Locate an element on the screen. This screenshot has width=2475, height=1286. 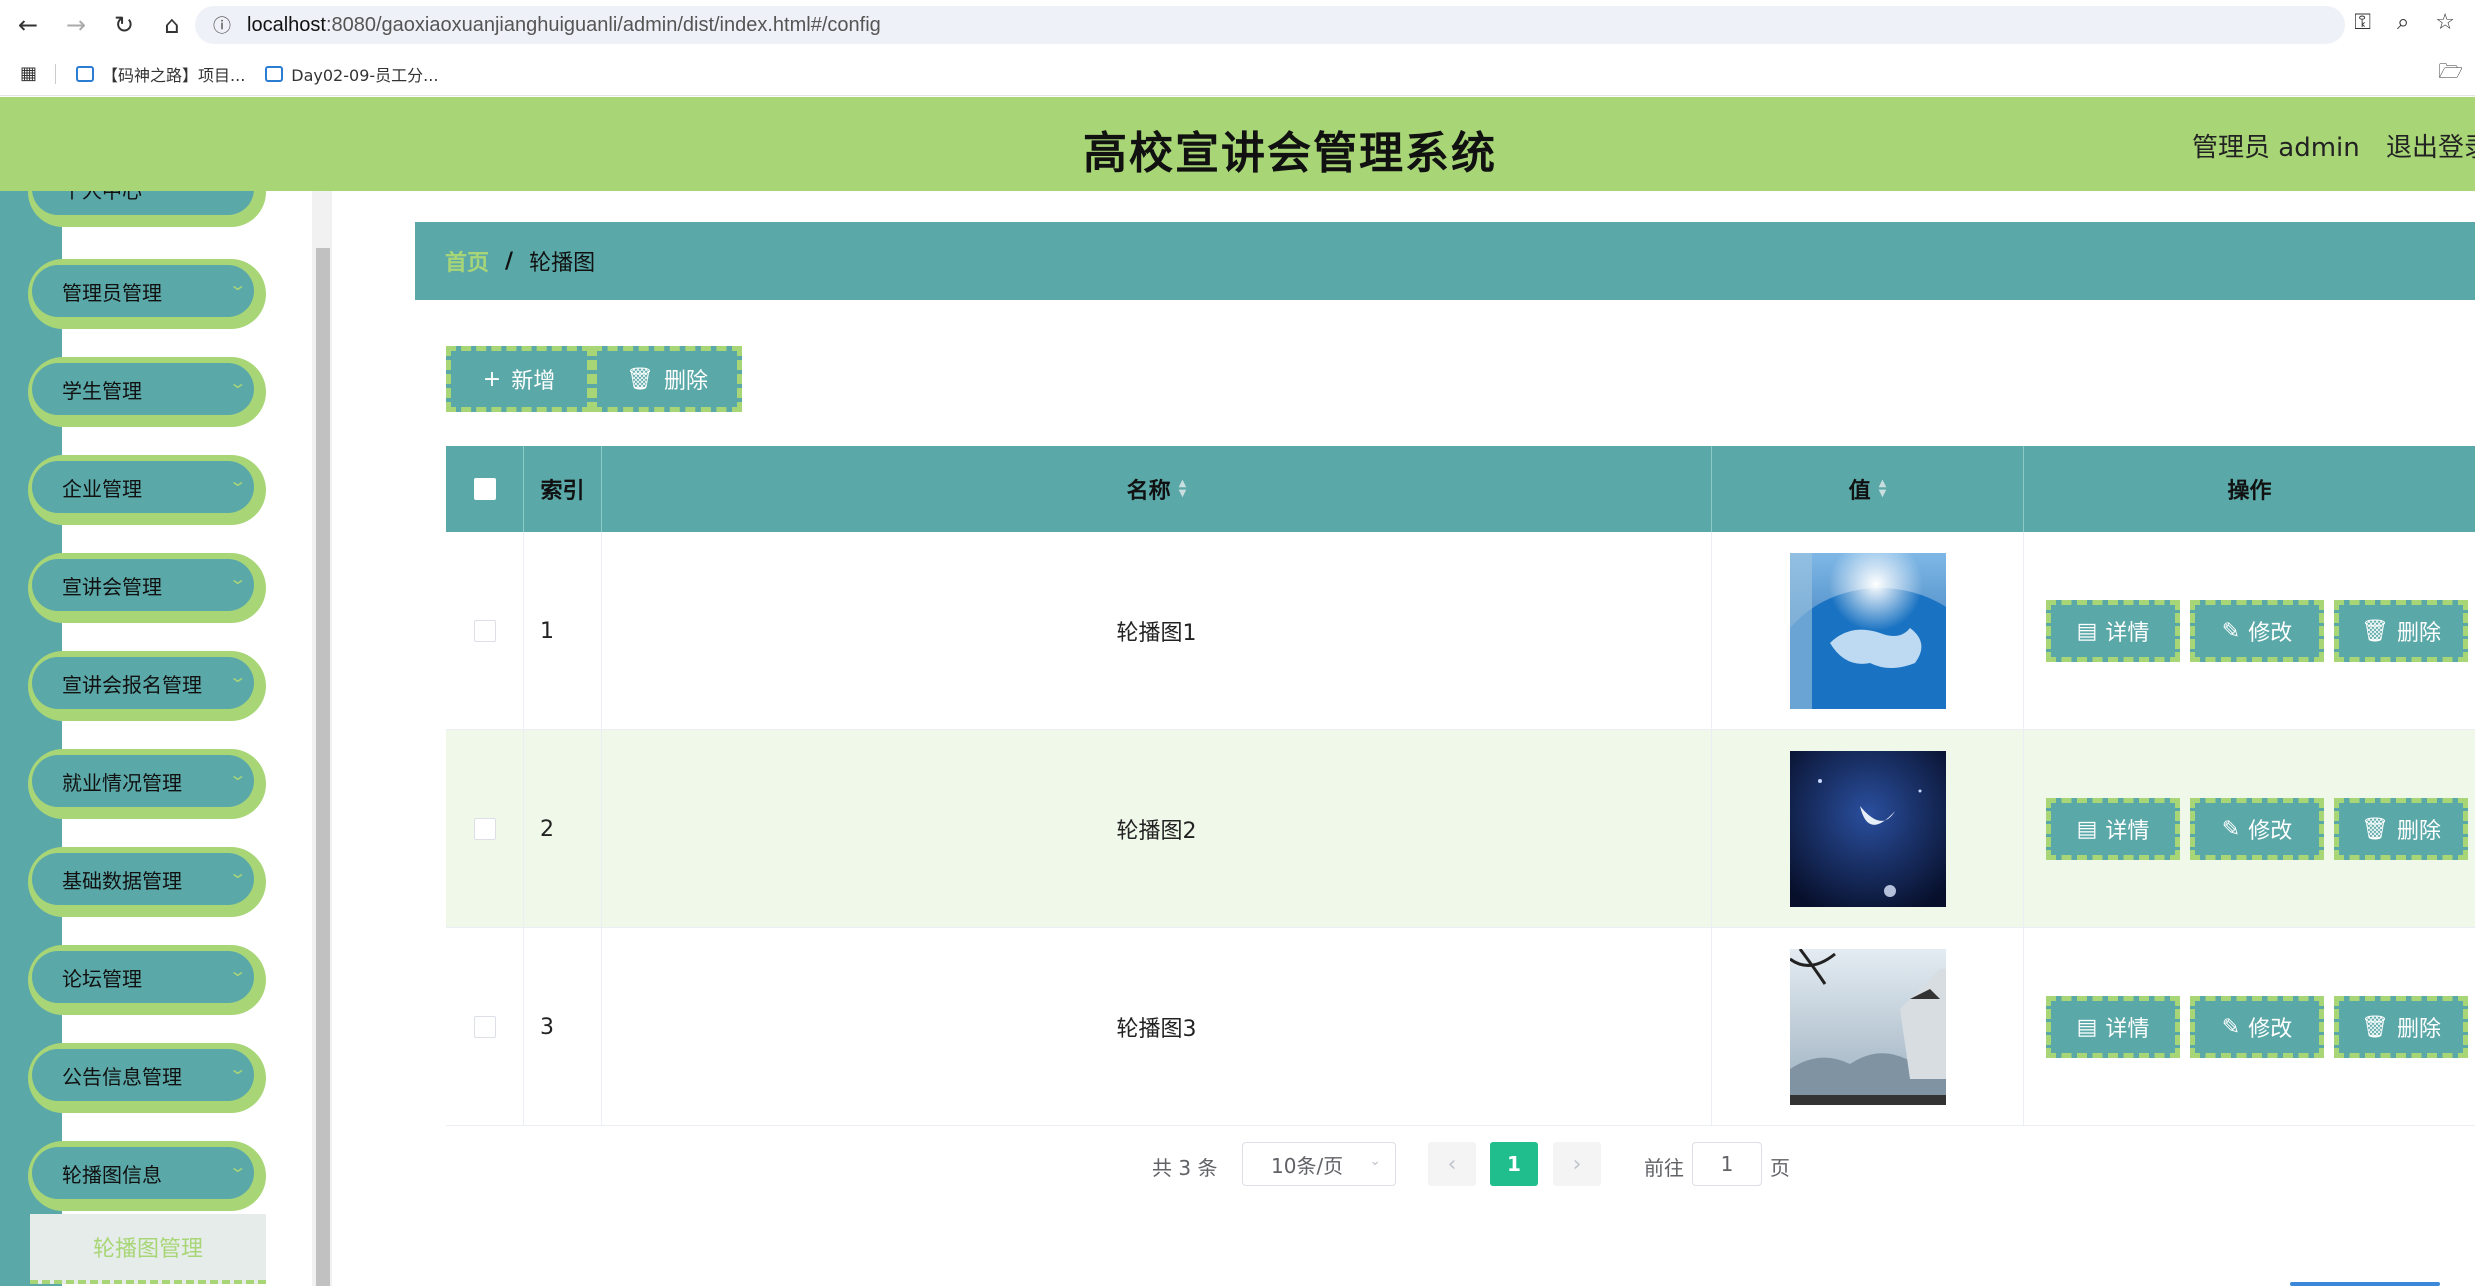
zoom-icon: ⌕ is located at coordinates (2403, 22).